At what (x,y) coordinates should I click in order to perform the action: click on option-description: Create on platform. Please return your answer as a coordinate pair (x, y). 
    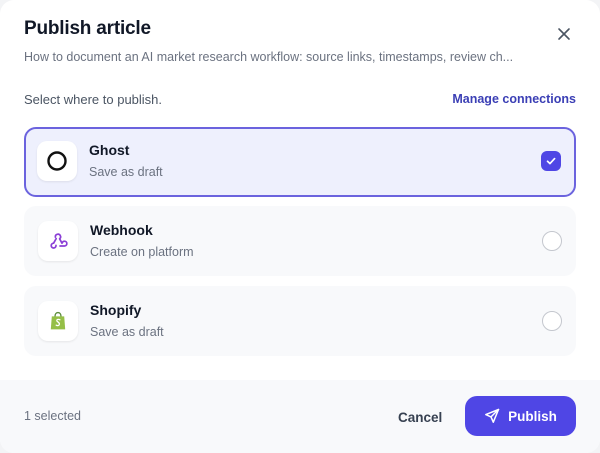
    Looking at the image, I should click on (142, 252).